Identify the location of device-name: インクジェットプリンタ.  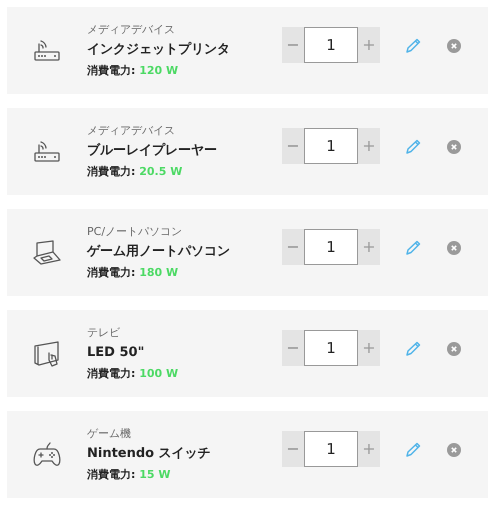
(159, 49).